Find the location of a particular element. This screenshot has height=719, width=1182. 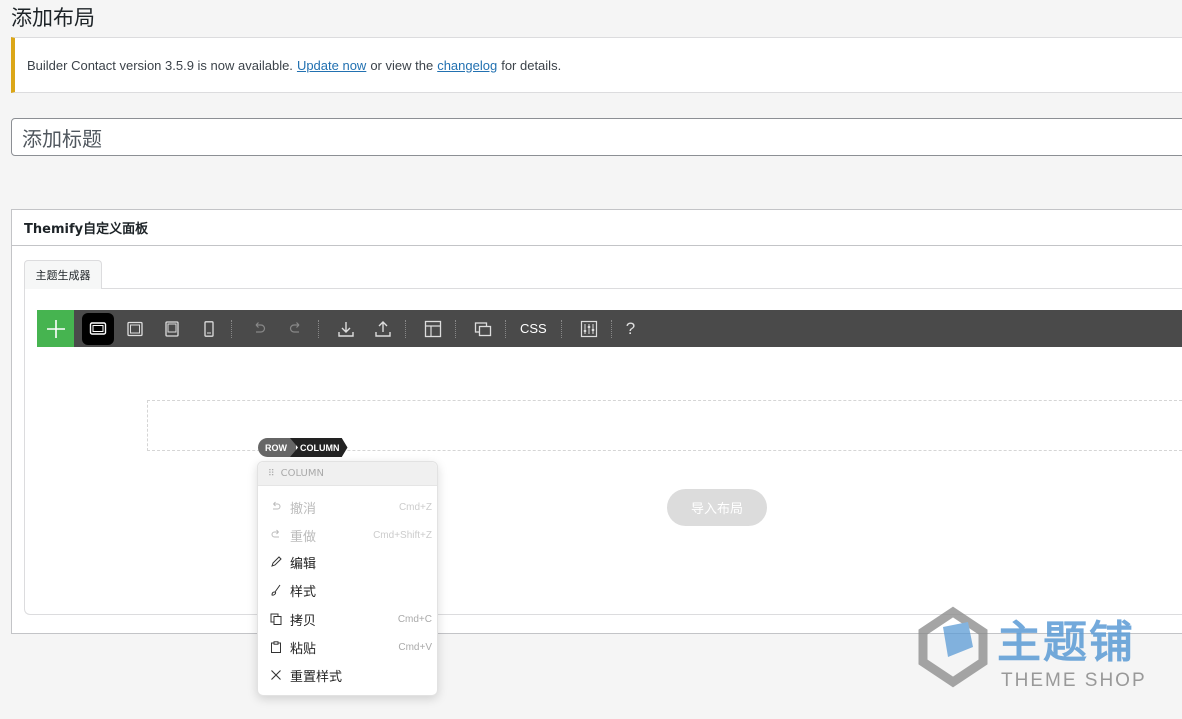

menu-item-redo: 重做 Cmd+Shift+Z is located at coordinates (348, 535).